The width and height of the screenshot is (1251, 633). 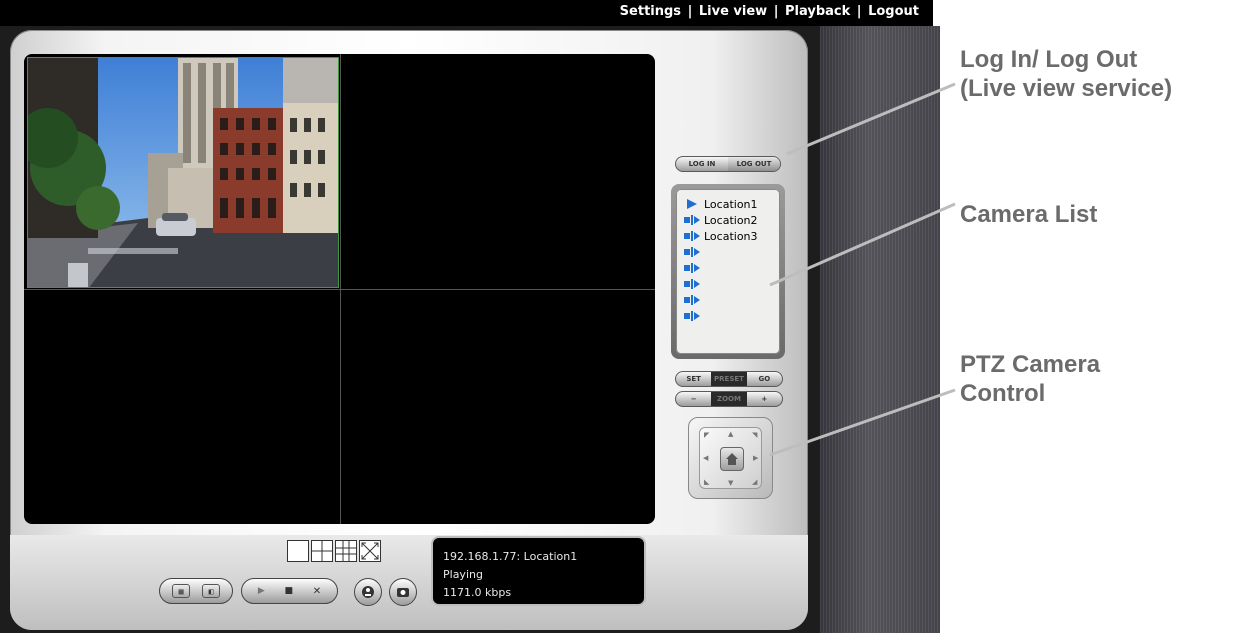 What do you see at coordinates (871, 119) in the screenshot?
I see `callout-line-login` at bounding box center [871, 119].